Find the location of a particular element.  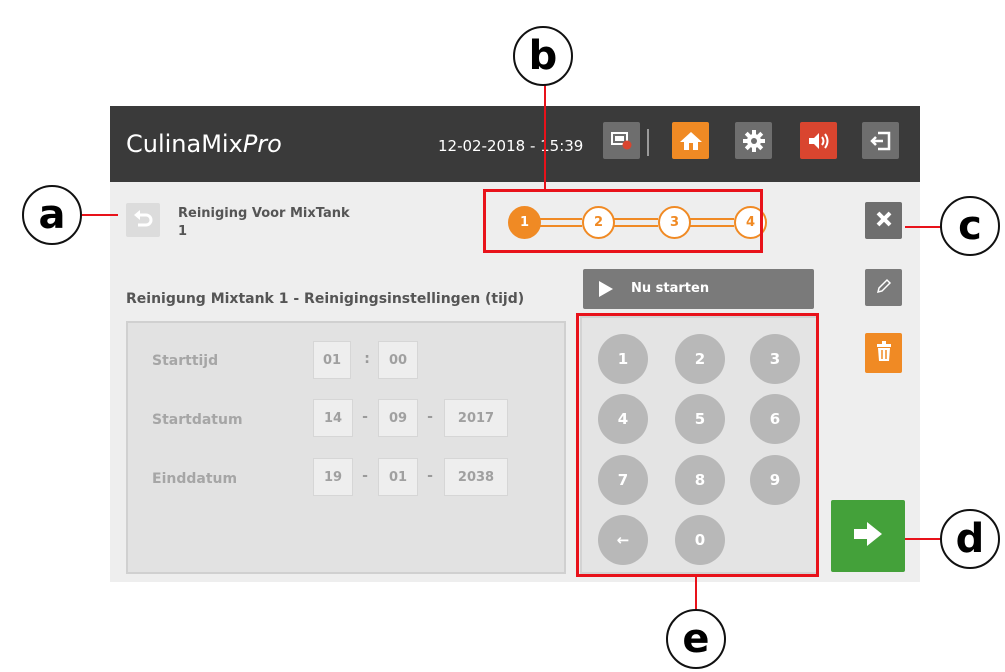

next-button is located at coordinates (868, 536).